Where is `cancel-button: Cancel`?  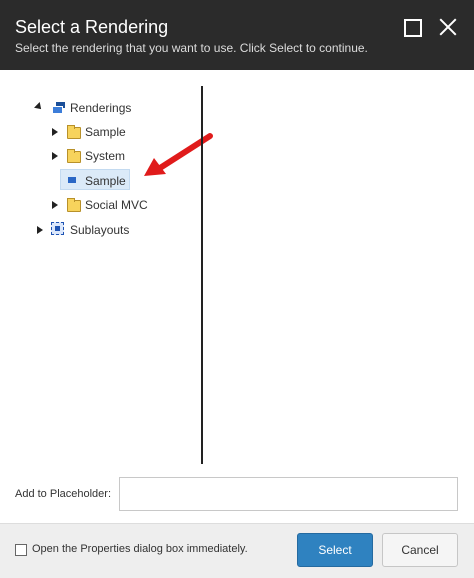
cancel-button: Cancel is located at coordinates (420, 550).